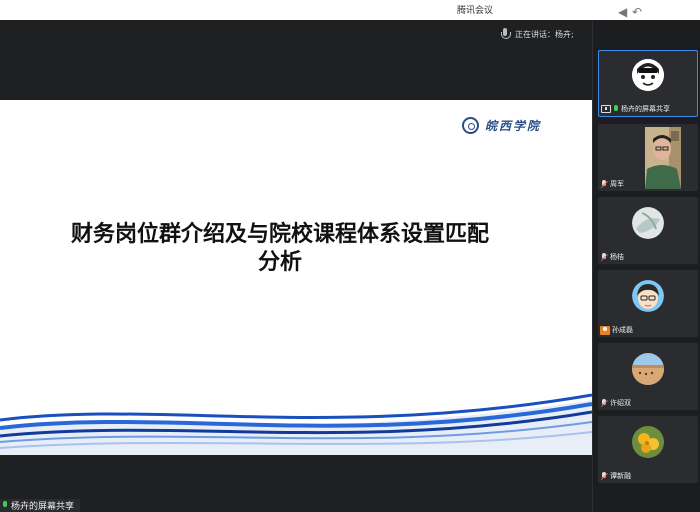 The width and height of the screenshot is (700, 512). I want to click on participant-tile: 周军, so click(648, 157).